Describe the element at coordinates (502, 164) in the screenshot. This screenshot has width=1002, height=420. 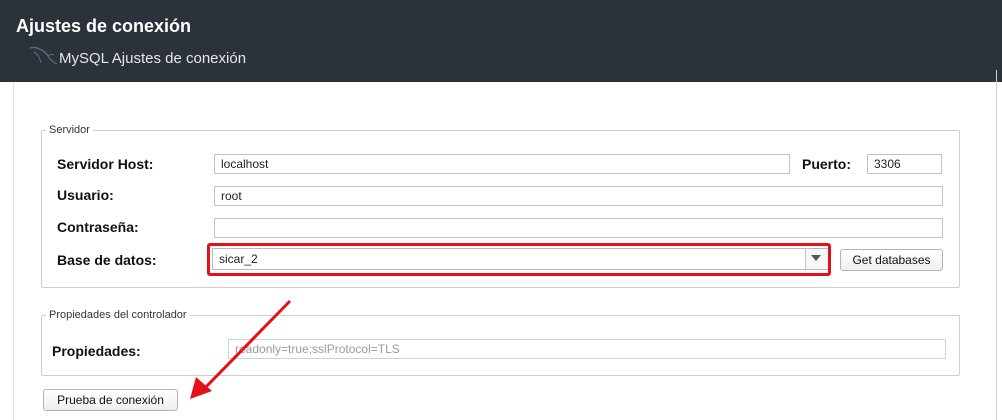
I see `host-input: localhost` at that location.